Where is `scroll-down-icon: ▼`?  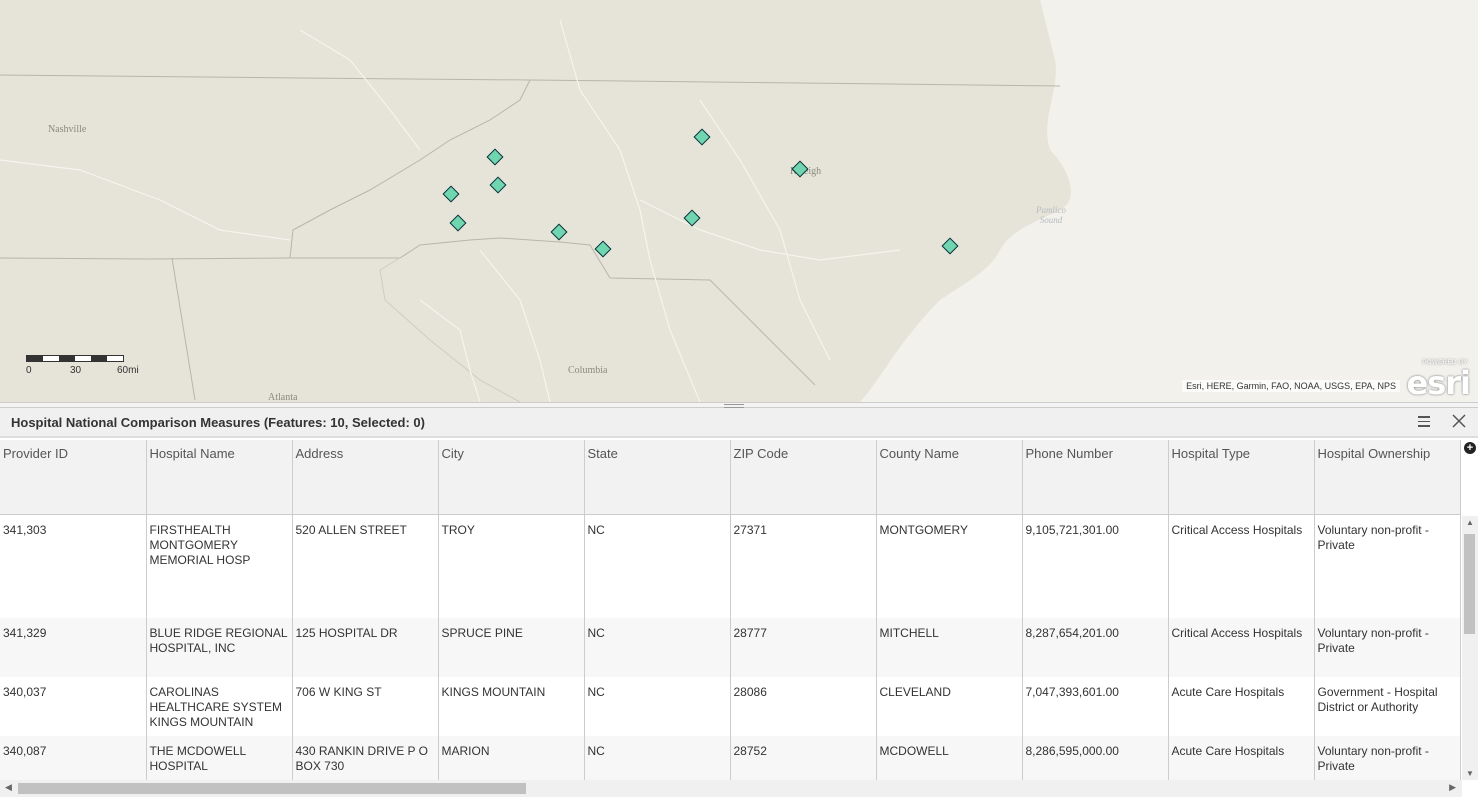 scroll-down-icon: ▼ is located at coordinates (1470, 773).